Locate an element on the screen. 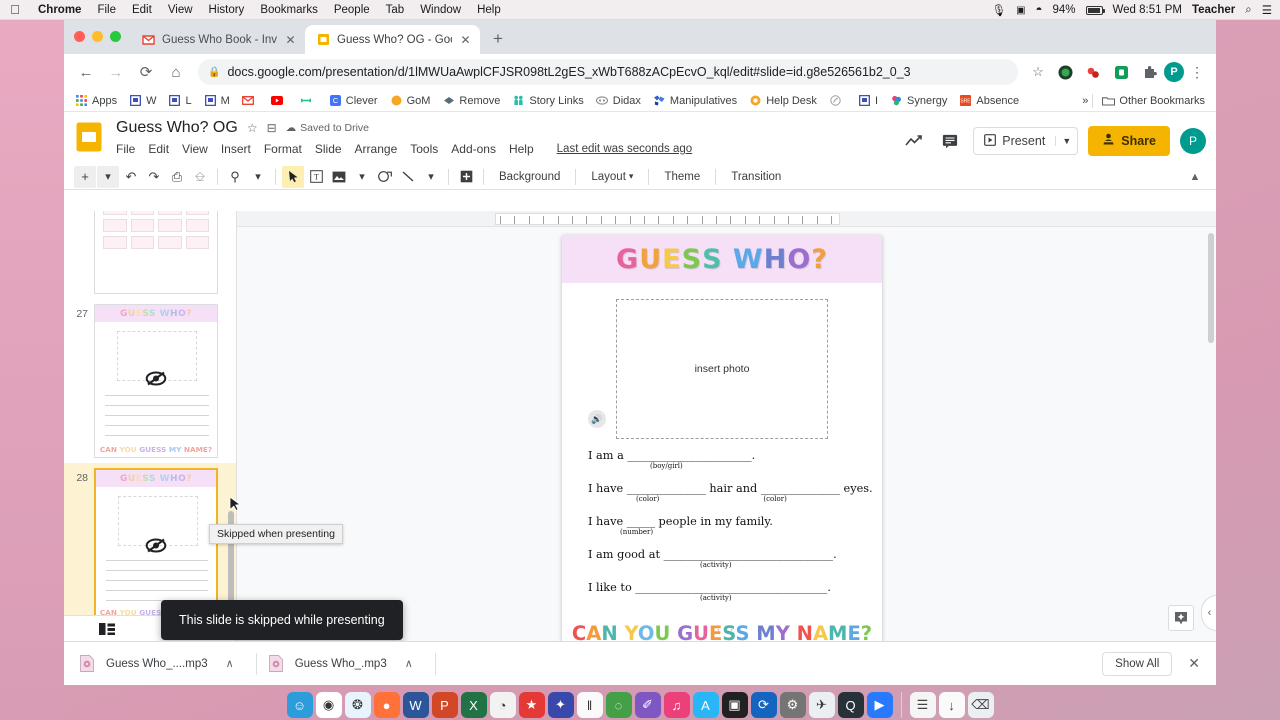  menu-edit: Edit is located at coordinates (158, 149).